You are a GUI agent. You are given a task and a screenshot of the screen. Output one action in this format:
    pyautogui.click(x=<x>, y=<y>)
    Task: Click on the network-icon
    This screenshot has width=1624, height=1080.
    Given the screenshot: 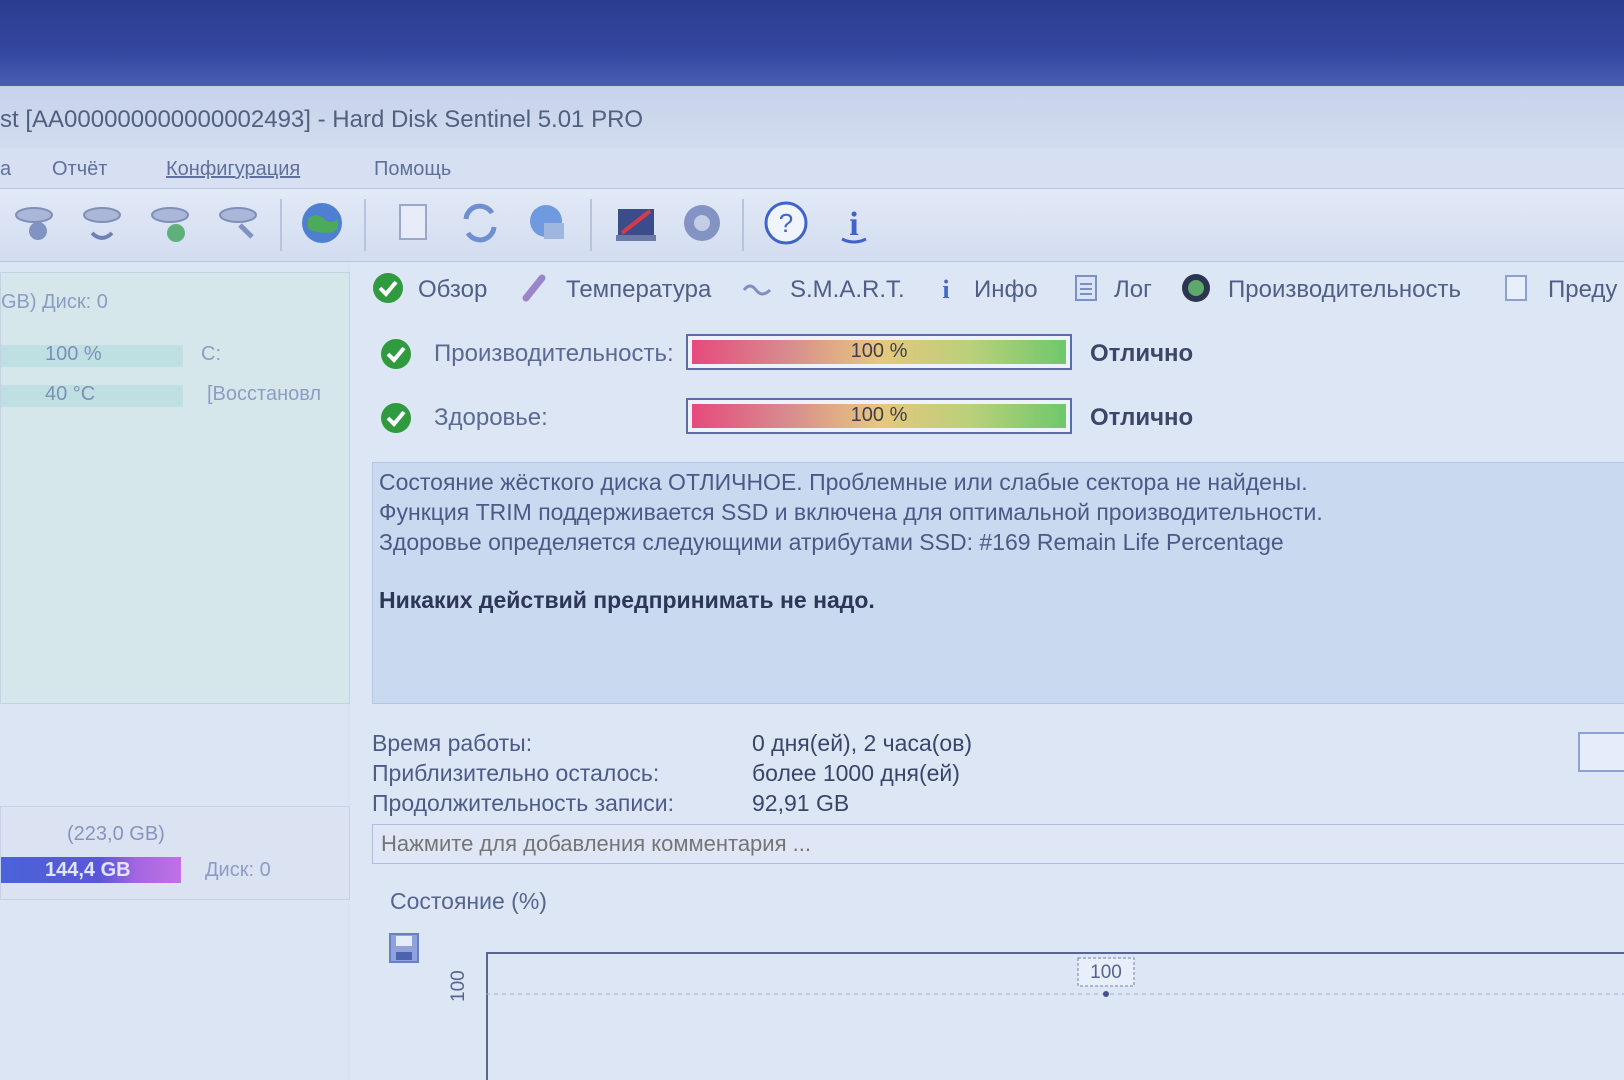 What is the action you would take?
    pyautogui.click(x=548, y=223)
    